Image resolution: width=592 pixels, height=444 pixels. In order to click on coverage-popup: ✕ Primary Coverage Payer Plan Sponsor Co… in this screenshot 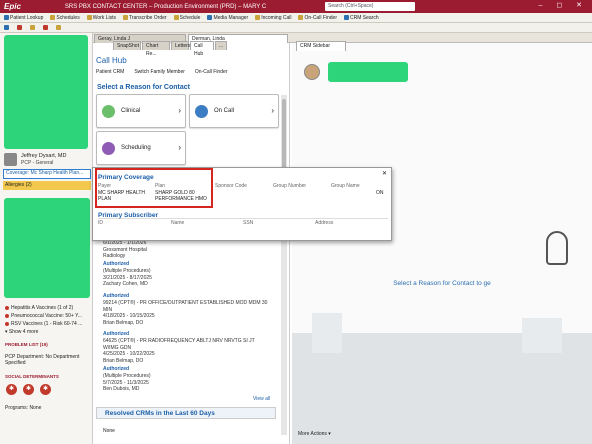, I will do `click(242, 204)`.